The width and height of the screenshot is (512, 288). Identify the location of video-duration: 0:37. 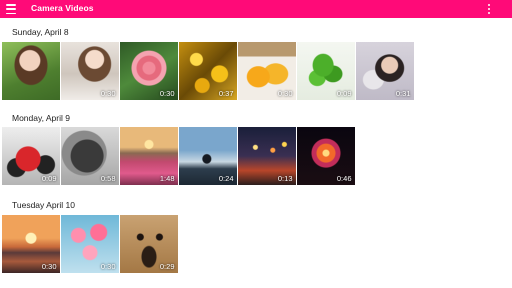
(226, 93).